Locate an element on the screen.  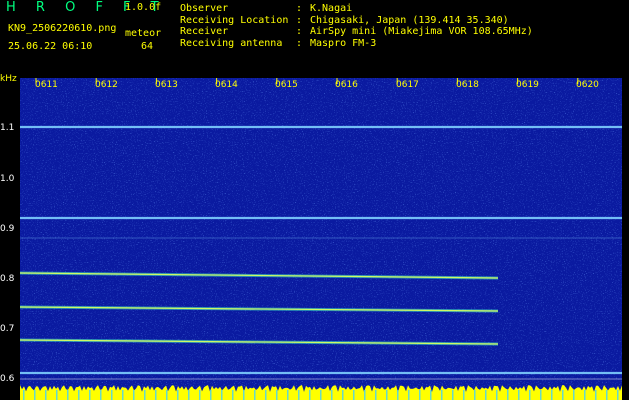
filename-label: KN9_2506220610.png is located at coordinates (62, 28).